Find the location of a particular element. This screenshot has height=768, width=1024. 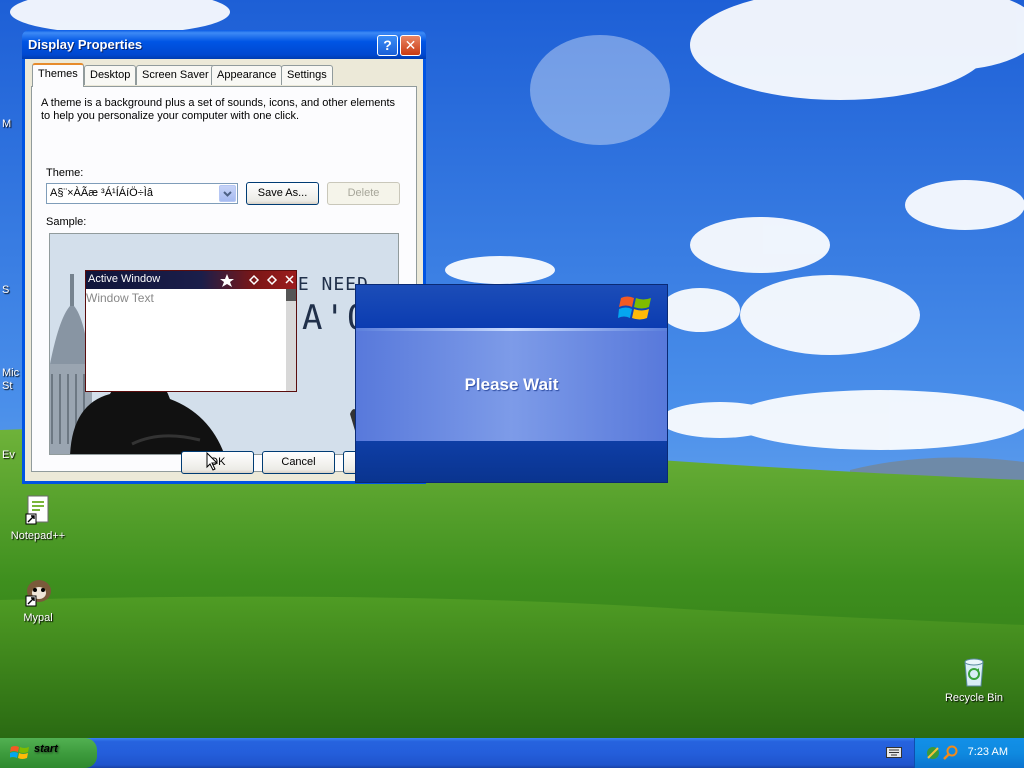

desktop-icon-label-cut-5: Ev is located at coordinates (8, 455).